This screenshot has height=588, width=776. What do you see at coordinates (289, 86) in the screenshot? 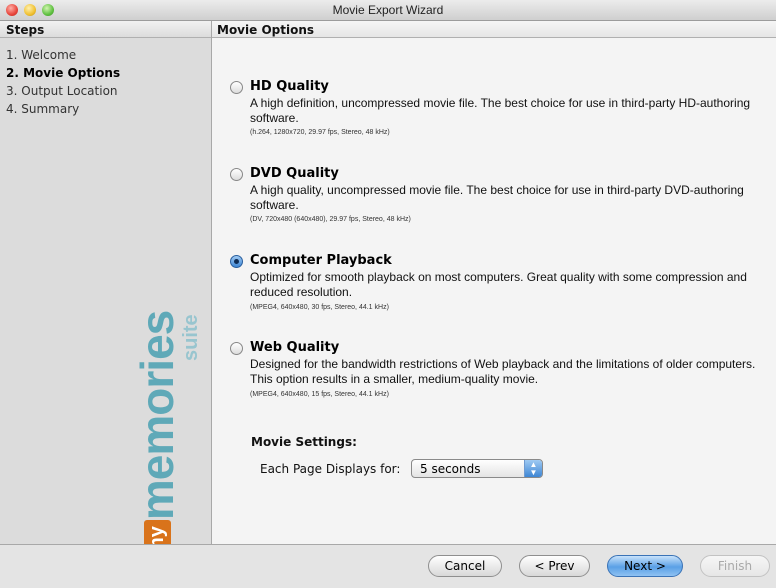
I see `hd-quality-title: HD Quality` at bounding box center [289, 86].